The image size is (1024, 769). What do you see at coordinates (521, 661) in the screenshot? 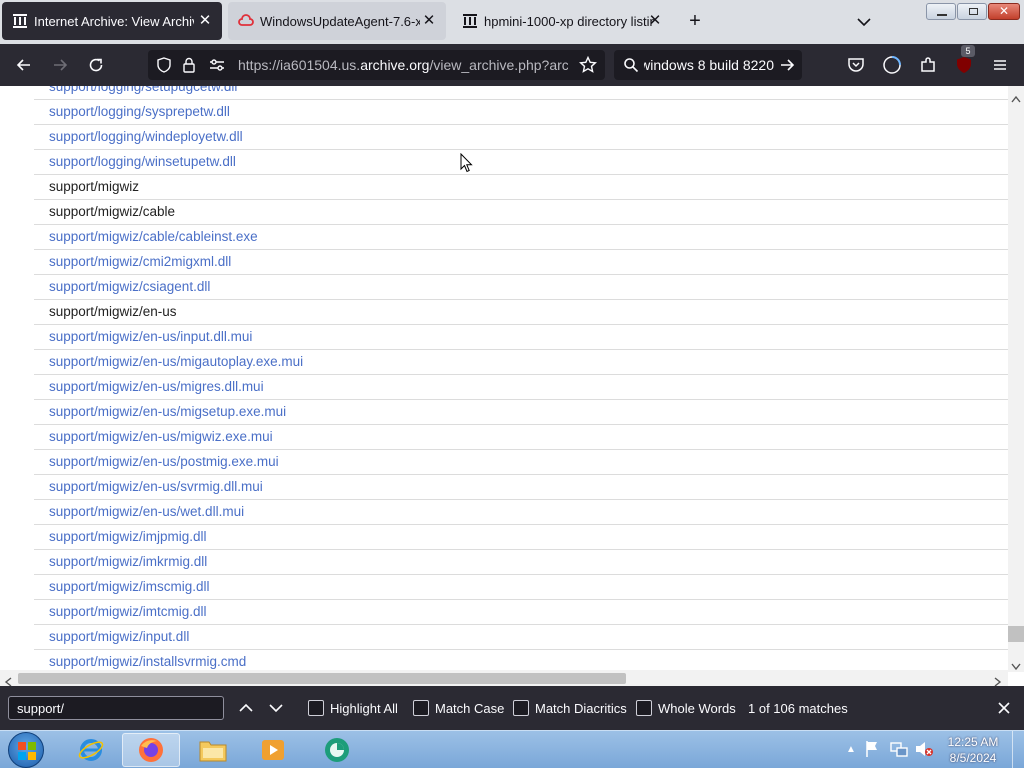
I see `table-row: support/migwiz/installsvrmig.cmd` at bounding box center [521, 661].